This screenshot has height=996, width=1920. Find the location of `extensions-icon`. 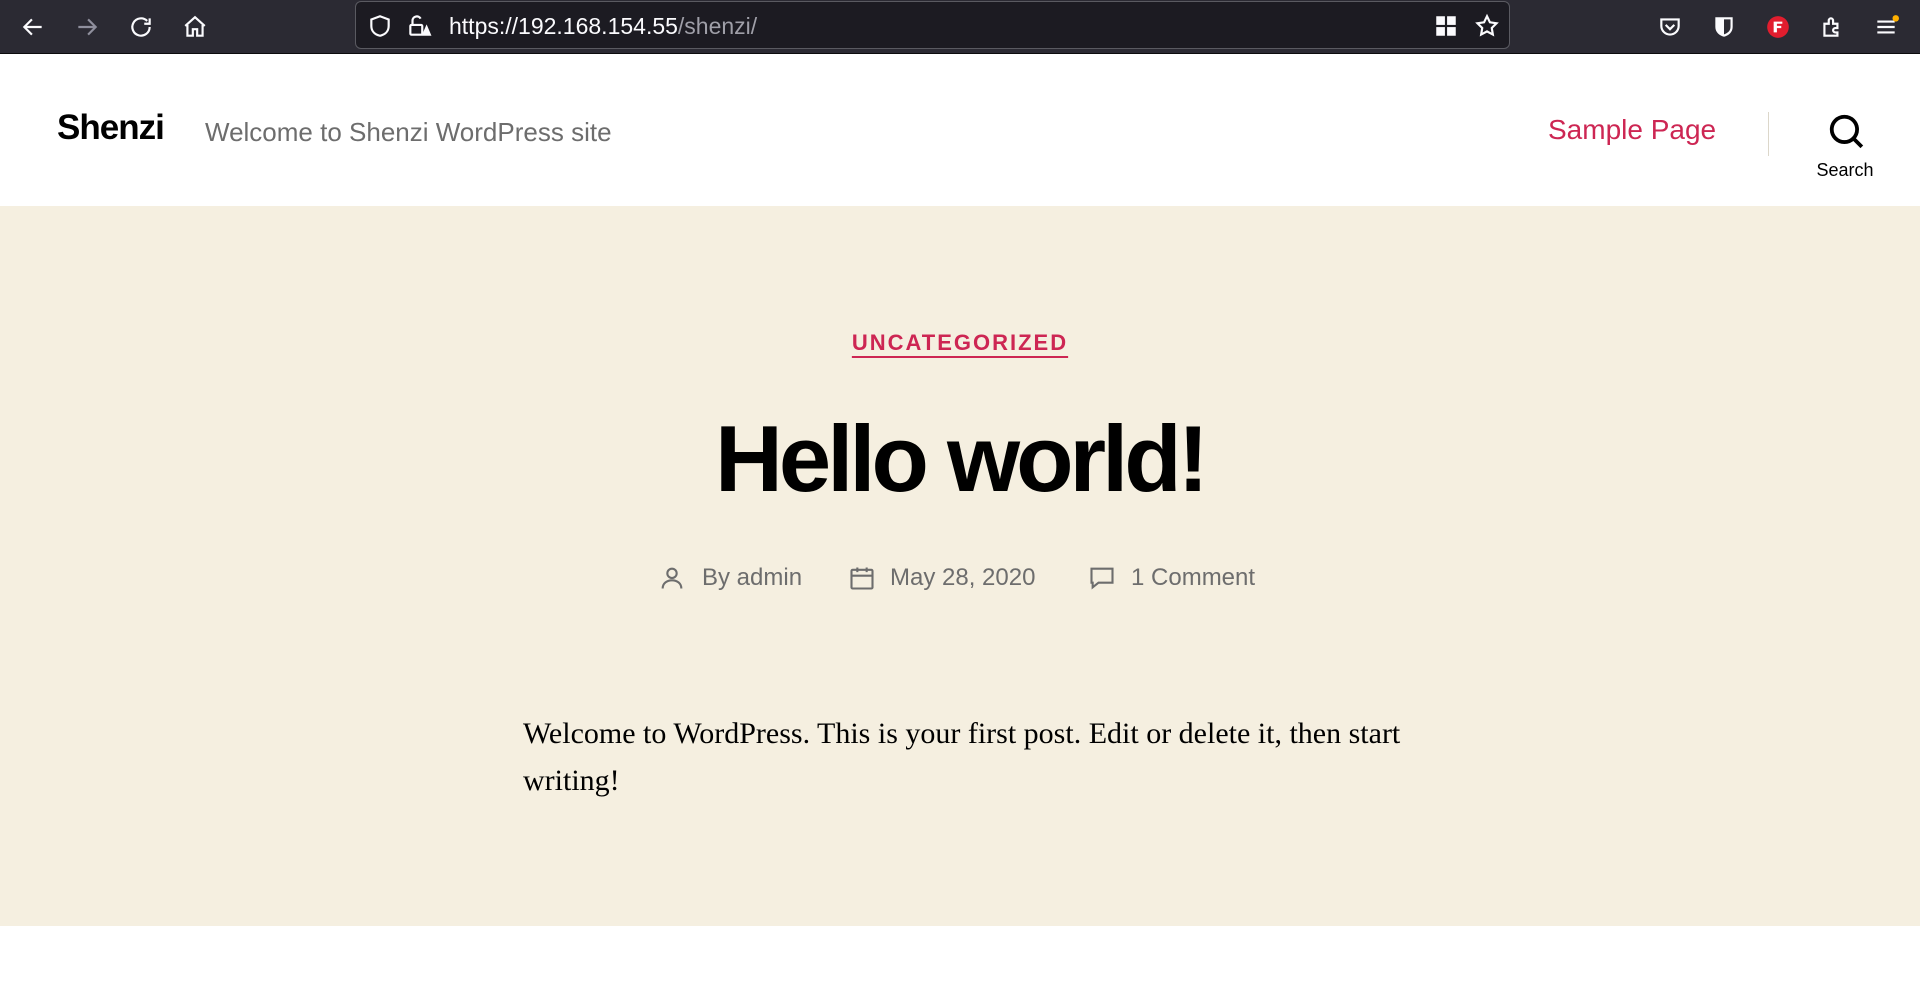

extensions-icon is located at coordinates (1832, 27).